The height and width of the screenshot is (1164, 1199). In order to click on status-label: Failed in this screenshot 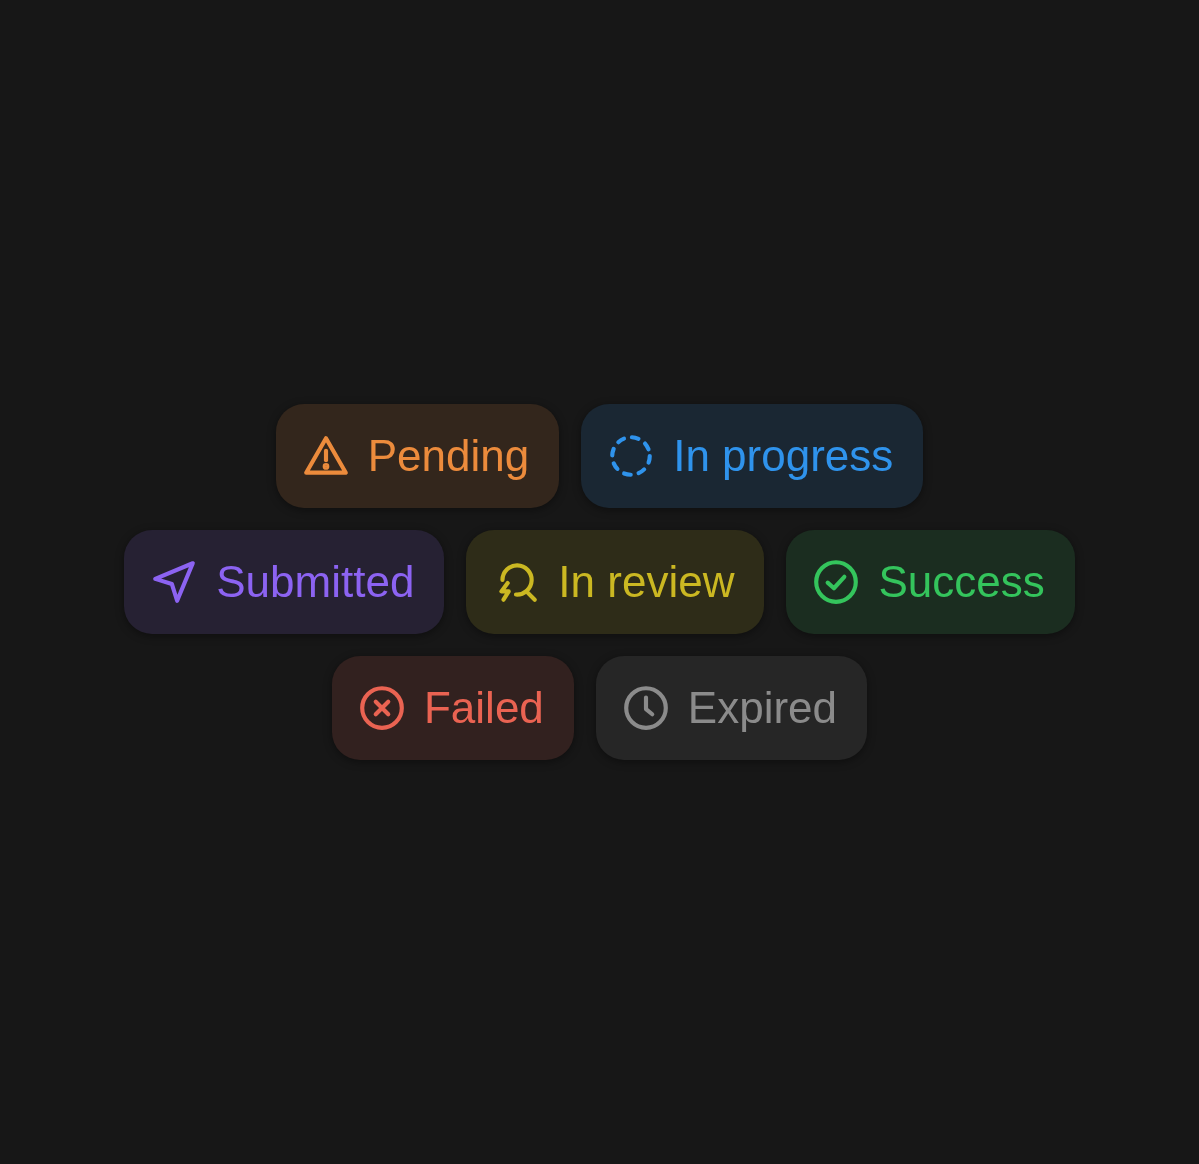, I will do `click(484, 708)`.